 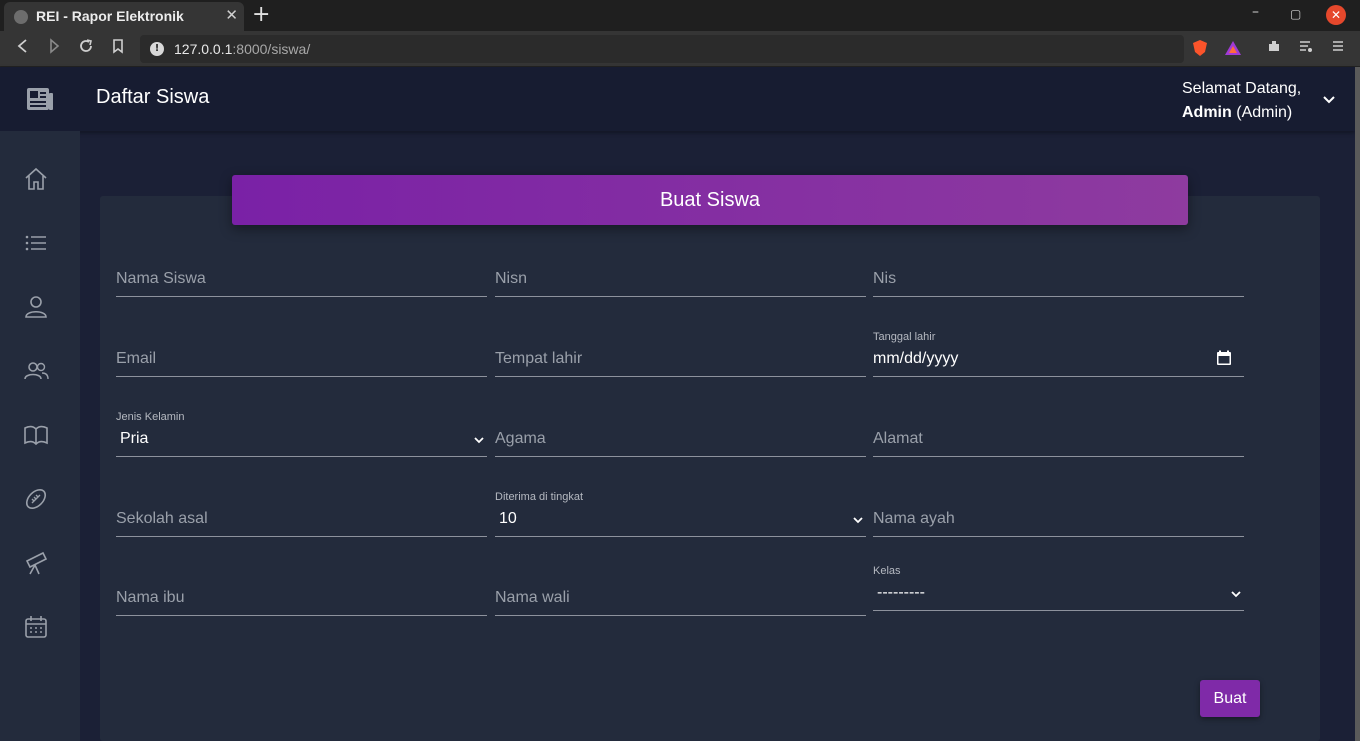 What do you see at coordinates (301, 596) in the screenshot?
I see `nama-ibu-field: Nama ibu` at bounding box center [301, 596].